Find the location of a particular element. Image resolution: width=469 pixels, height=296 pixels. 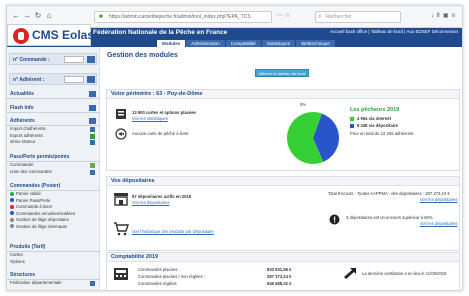

reglees-value: 546 558,32 € is located at coordinates (279, 283).